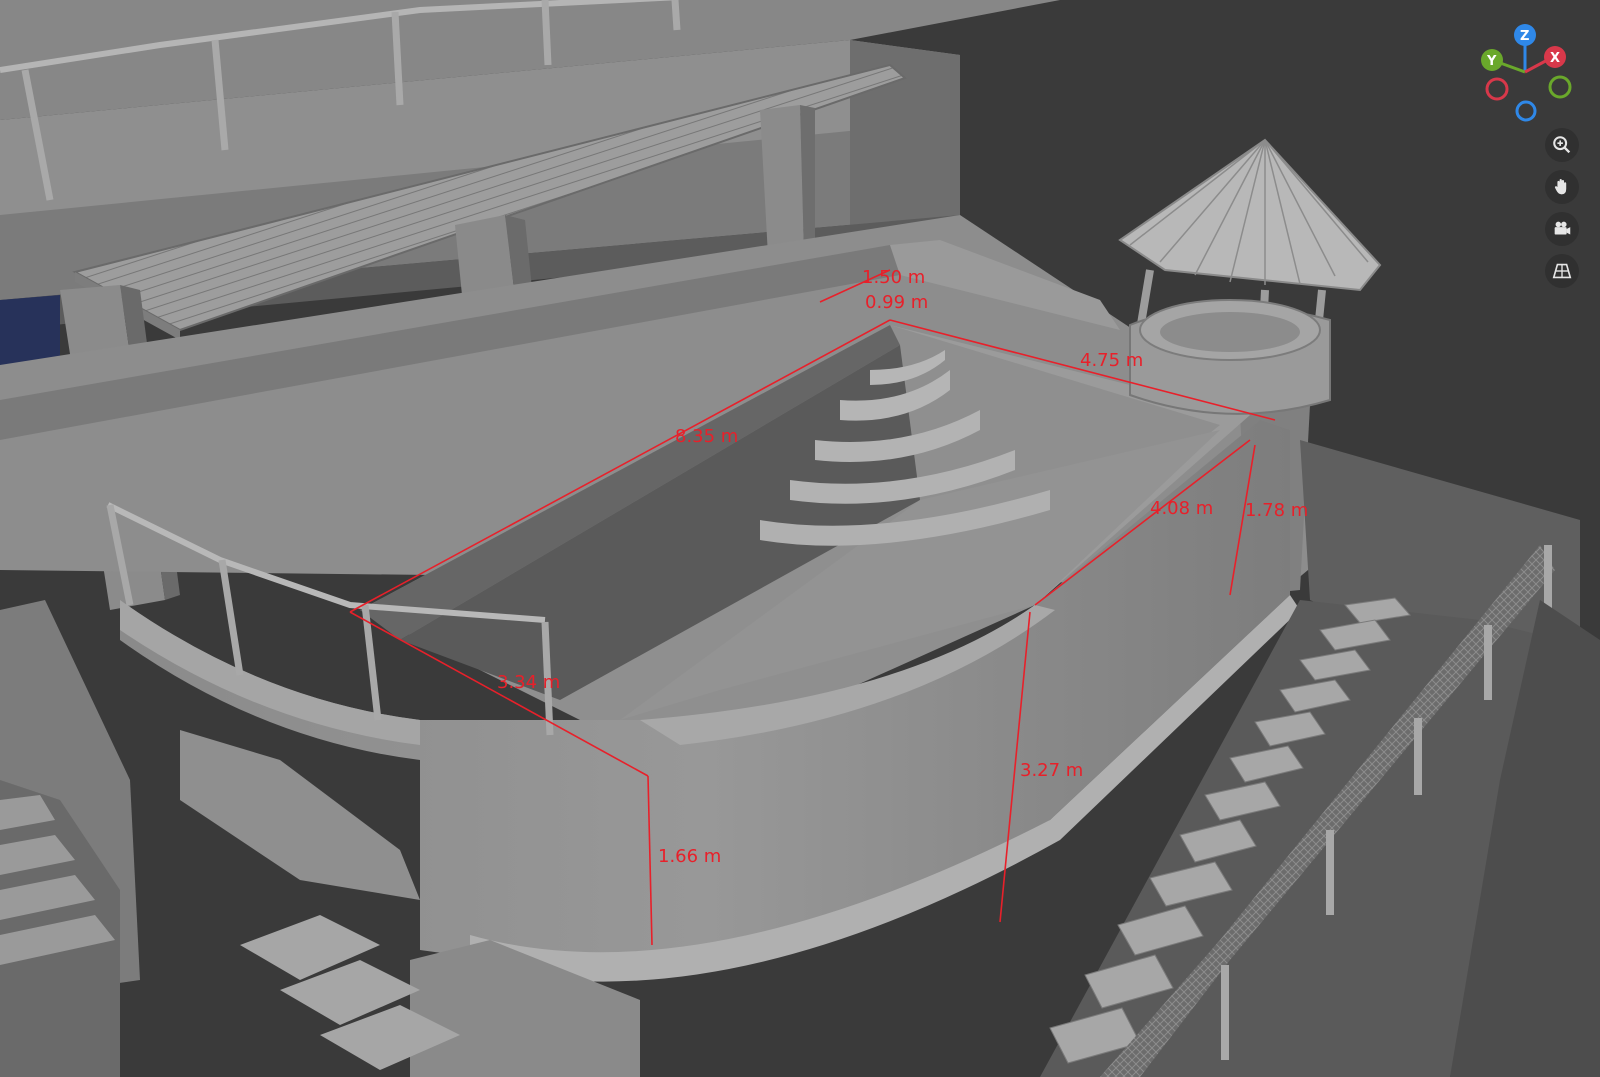 This screenshot has width=1600, height=1077. I want to click on measure-label: 1.66 m, so click(689, 856).